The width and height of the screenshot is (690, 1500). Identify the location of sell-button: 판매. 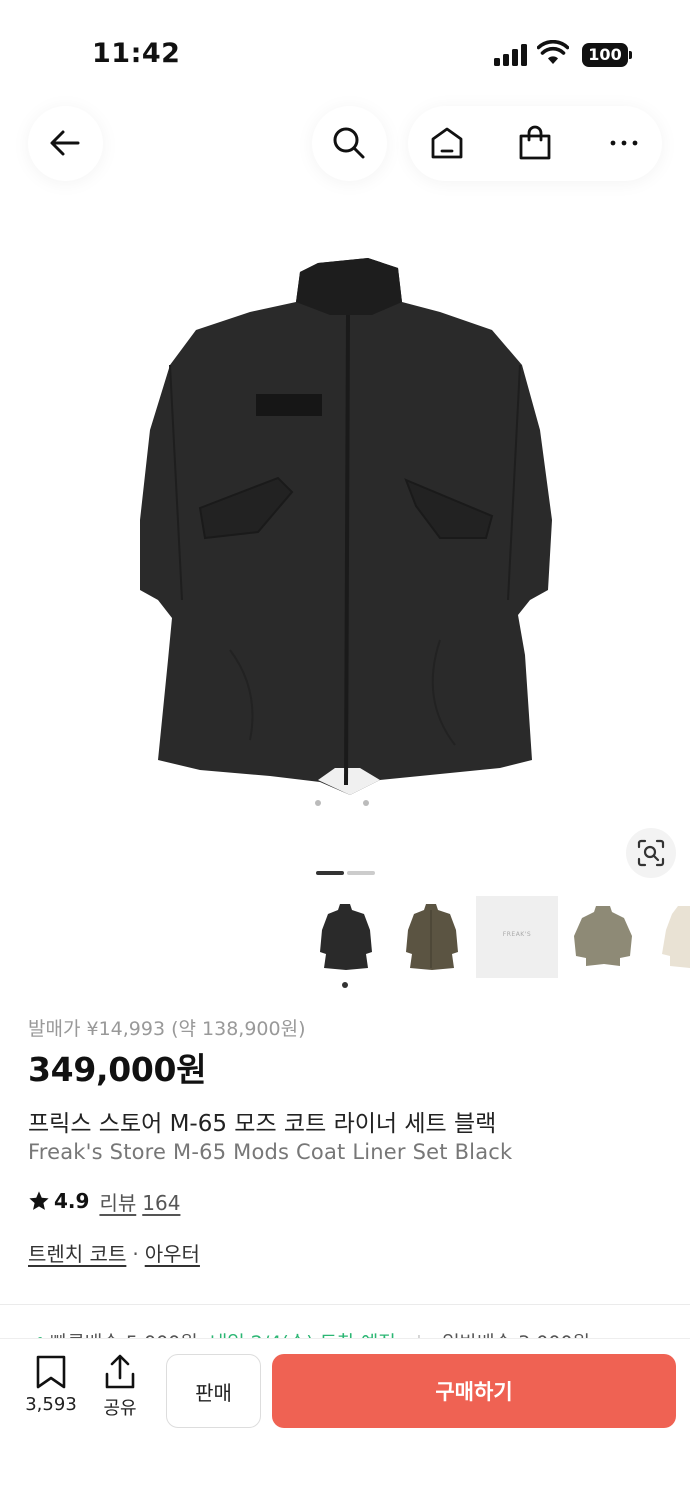
(213, 1391).